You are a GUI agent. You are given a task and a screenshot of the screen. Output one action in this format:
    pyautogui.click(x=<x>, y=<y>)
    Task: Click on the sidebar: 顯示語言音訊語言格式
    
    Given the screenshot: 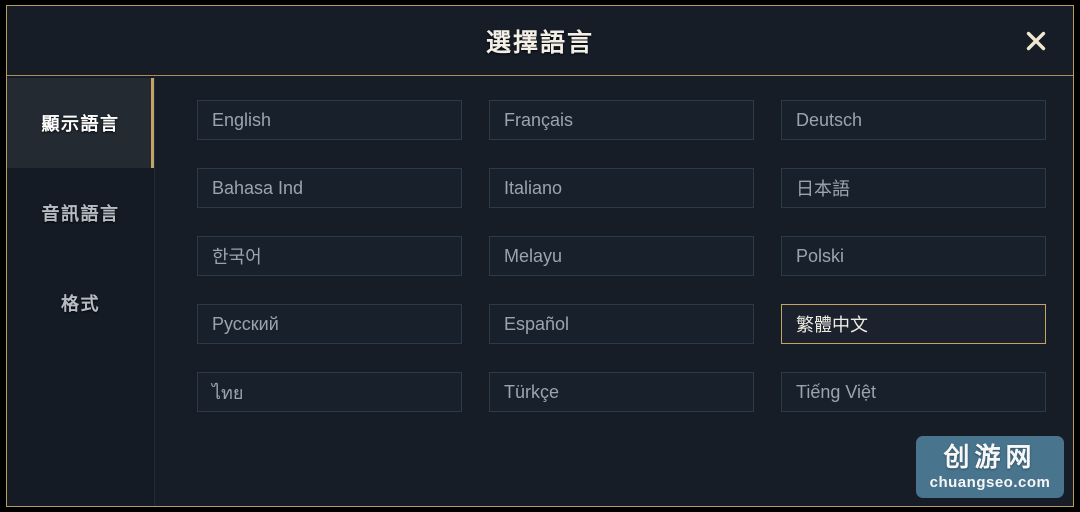 What is the action you would take?
    pyautogui.click(x=81, y=291)
    